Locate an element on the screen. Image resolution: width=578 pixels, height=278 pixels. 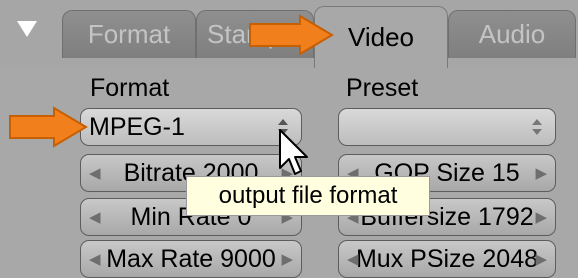
max-rate-field: ◀ Max Rate 9000 ▶ is located at coordinates (191, 259).